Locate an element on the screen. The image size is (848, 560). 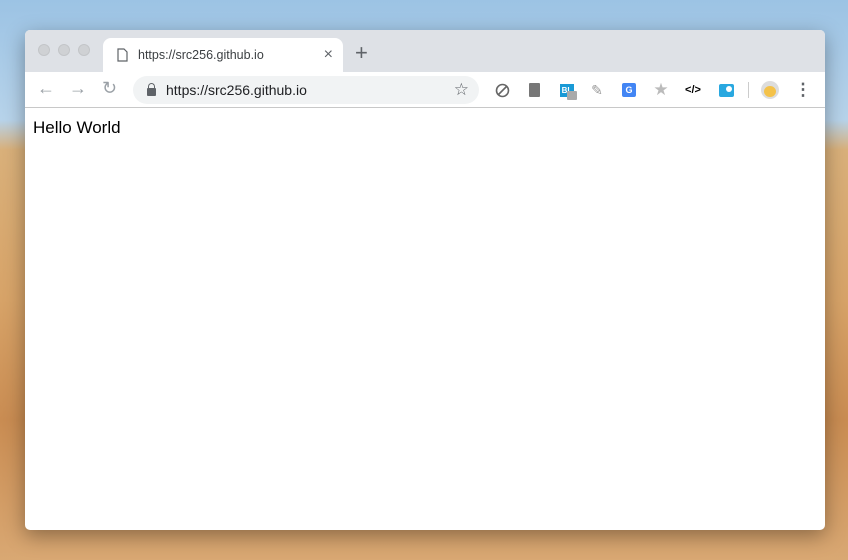
bl-extension-icon: BL is located at coordinates (567, 90).